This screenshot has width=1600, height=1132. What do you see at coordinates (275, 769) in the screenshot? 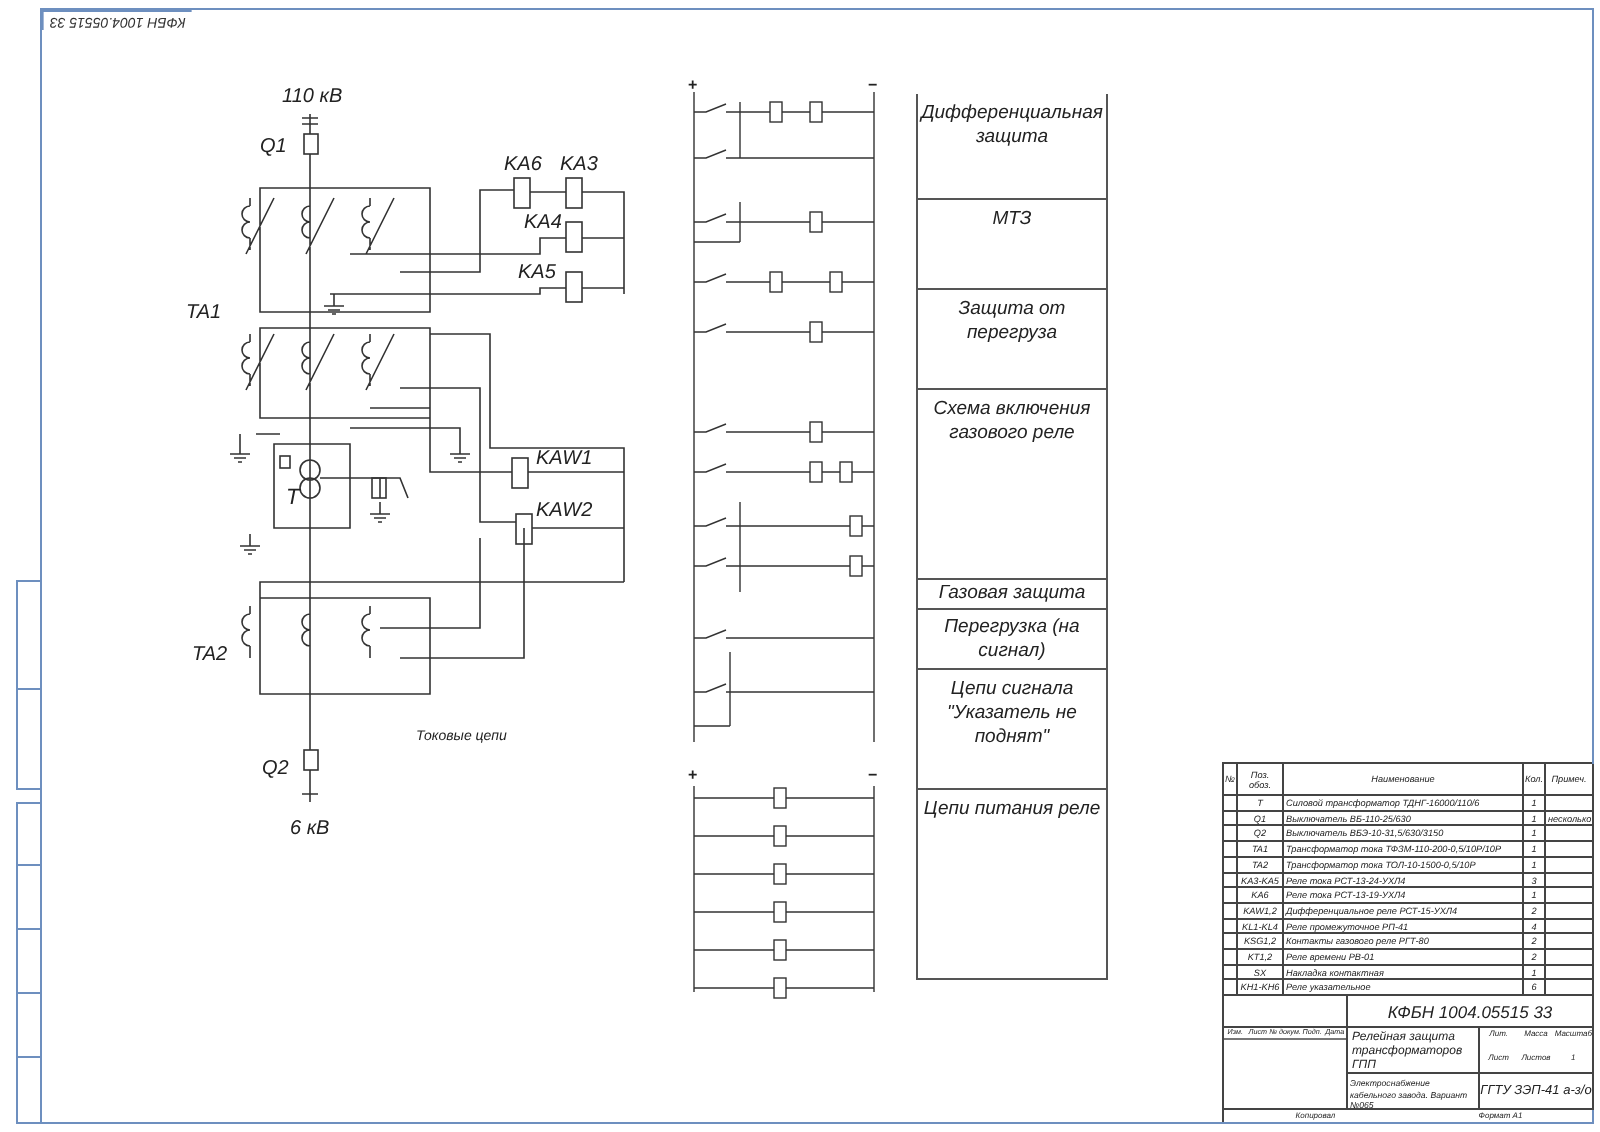
I see `device-label: Q2` at bounding box center [275, 769].